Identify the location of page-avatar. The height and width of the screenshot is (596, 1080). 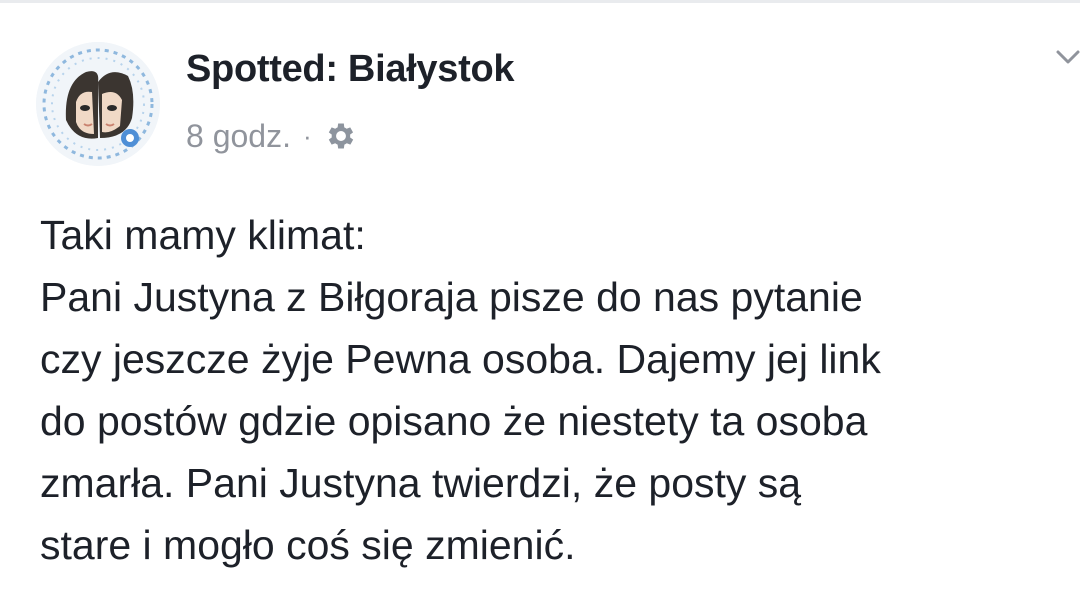
(98, 104).